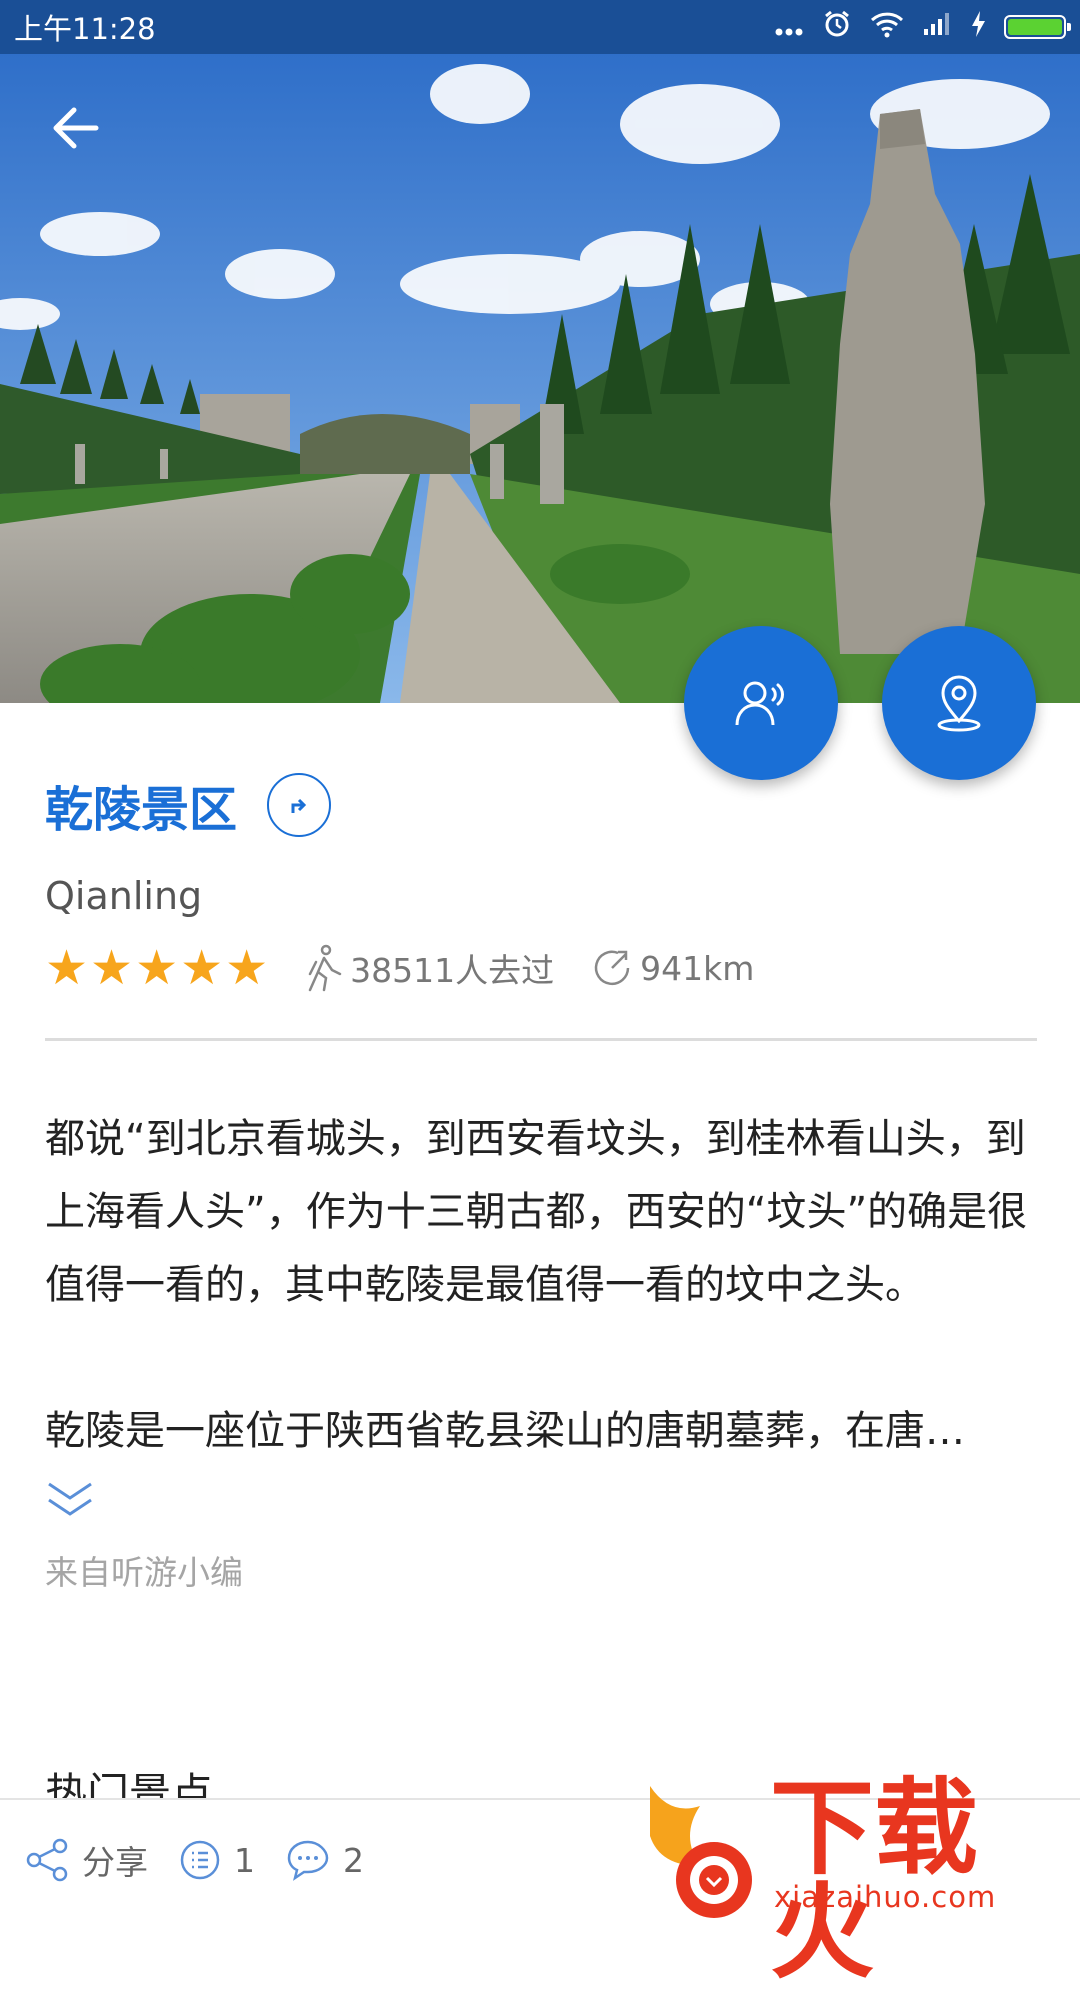 The width and height of the screenshot is (1080, 1993). I want to click on attraction-title: 乾陵景区, so click(141, 810).